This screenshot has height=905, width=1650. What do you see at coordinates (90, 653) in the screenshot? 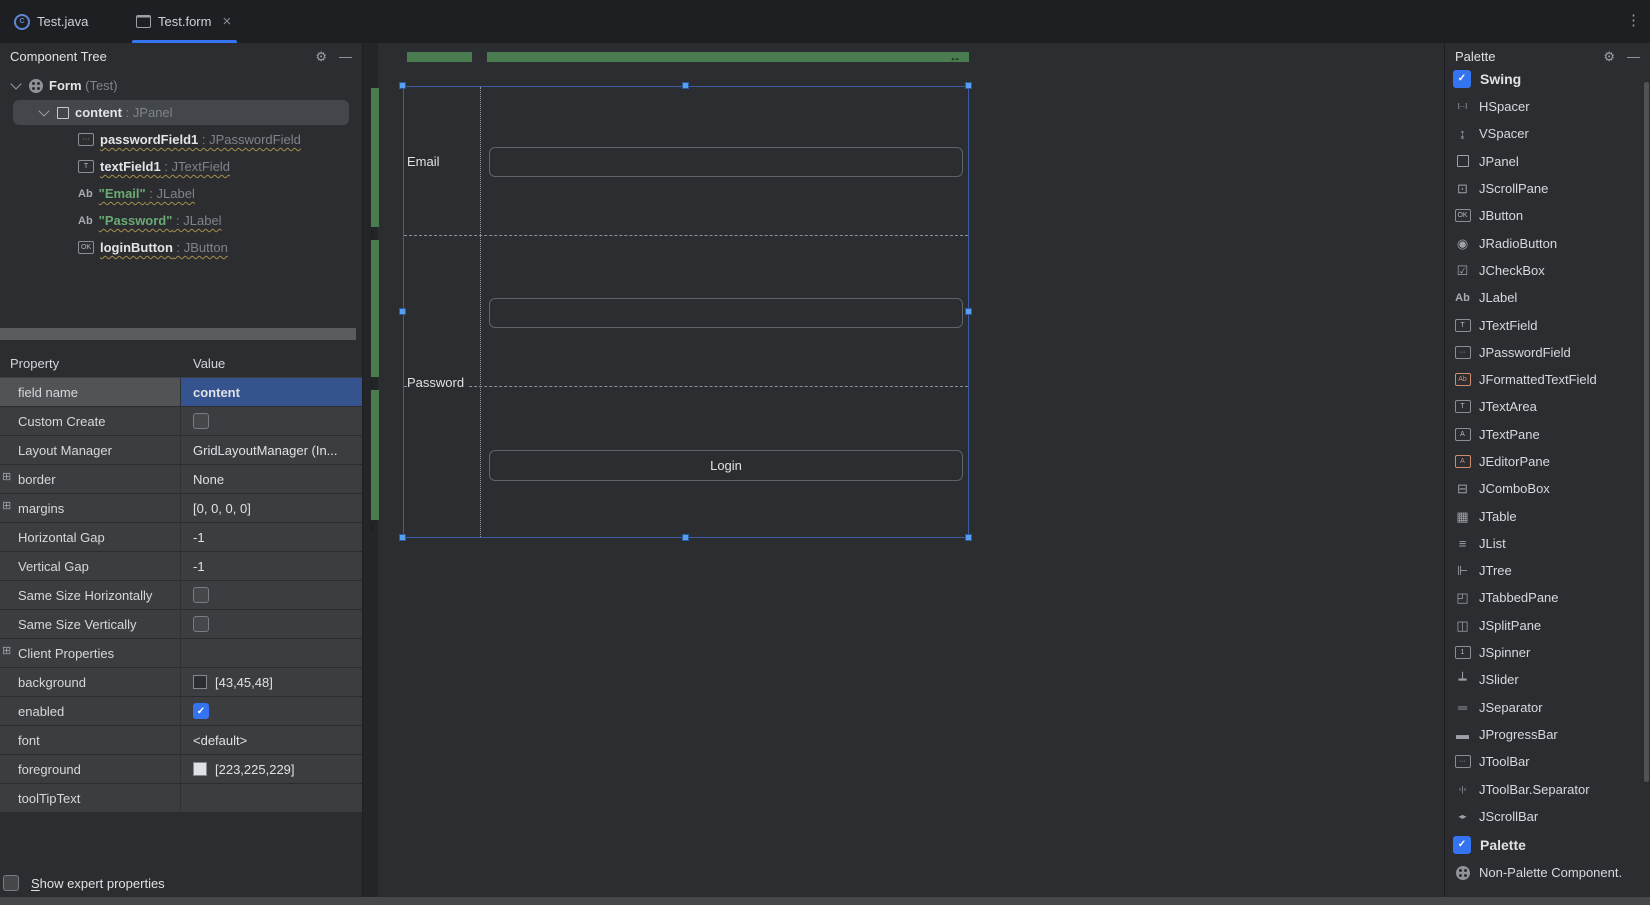
I see `property-name-cell: ⊞ Client Properties` at bounding box center [90, 653].